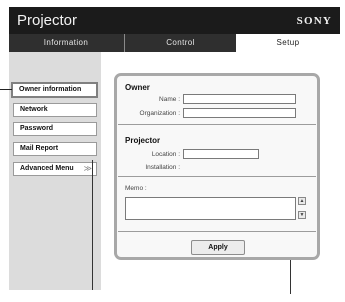  What do you see at coordinates (143, 140) in the screenshot?
I see `projector-section-title: Projector` at bounding box center [143, 140].